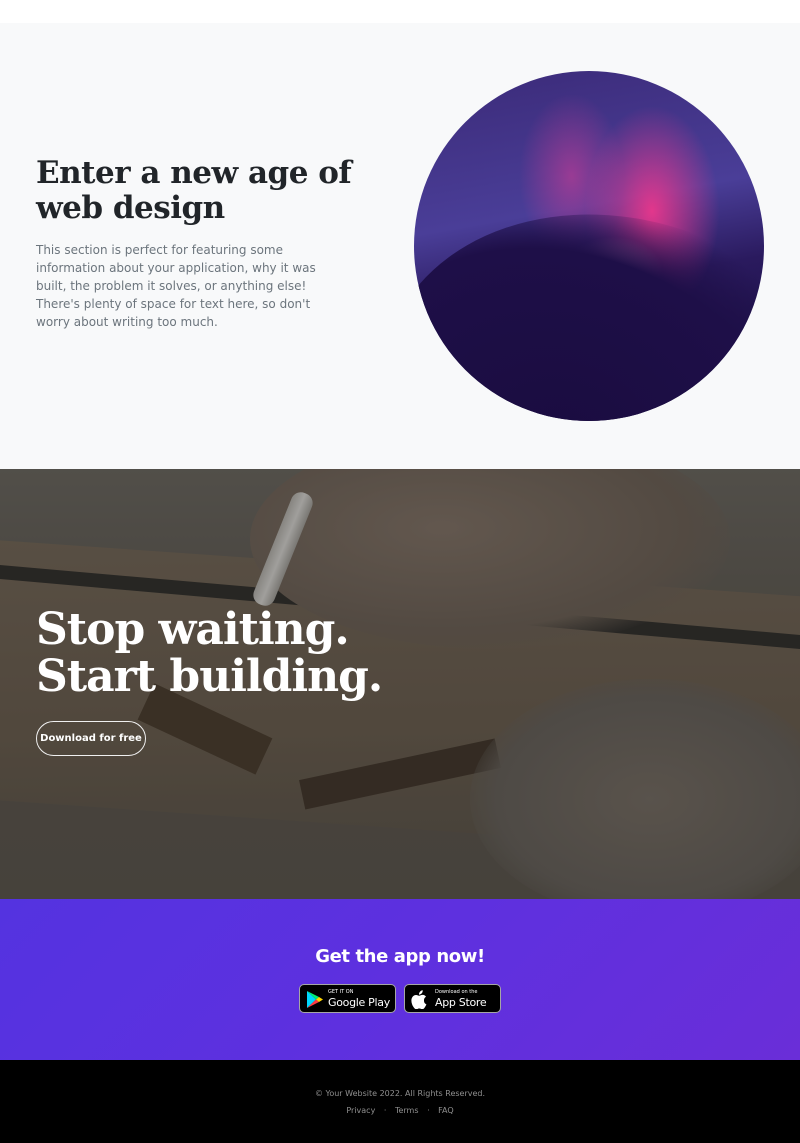  What do you see at coordinates (360, 1110) in the screenshot?
I see `footer-link-privacy: Privacy` at bounding box center [360, 1110].